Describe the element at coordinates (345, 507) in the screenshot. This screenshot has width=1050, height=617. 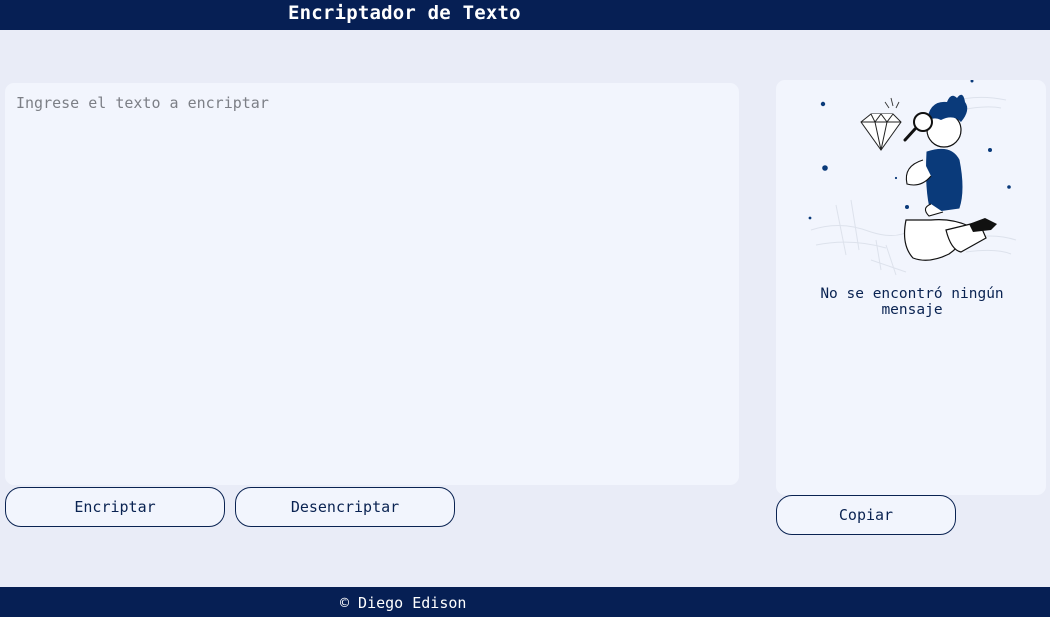
I see `decrypt-button: Desencriptar` at that location.